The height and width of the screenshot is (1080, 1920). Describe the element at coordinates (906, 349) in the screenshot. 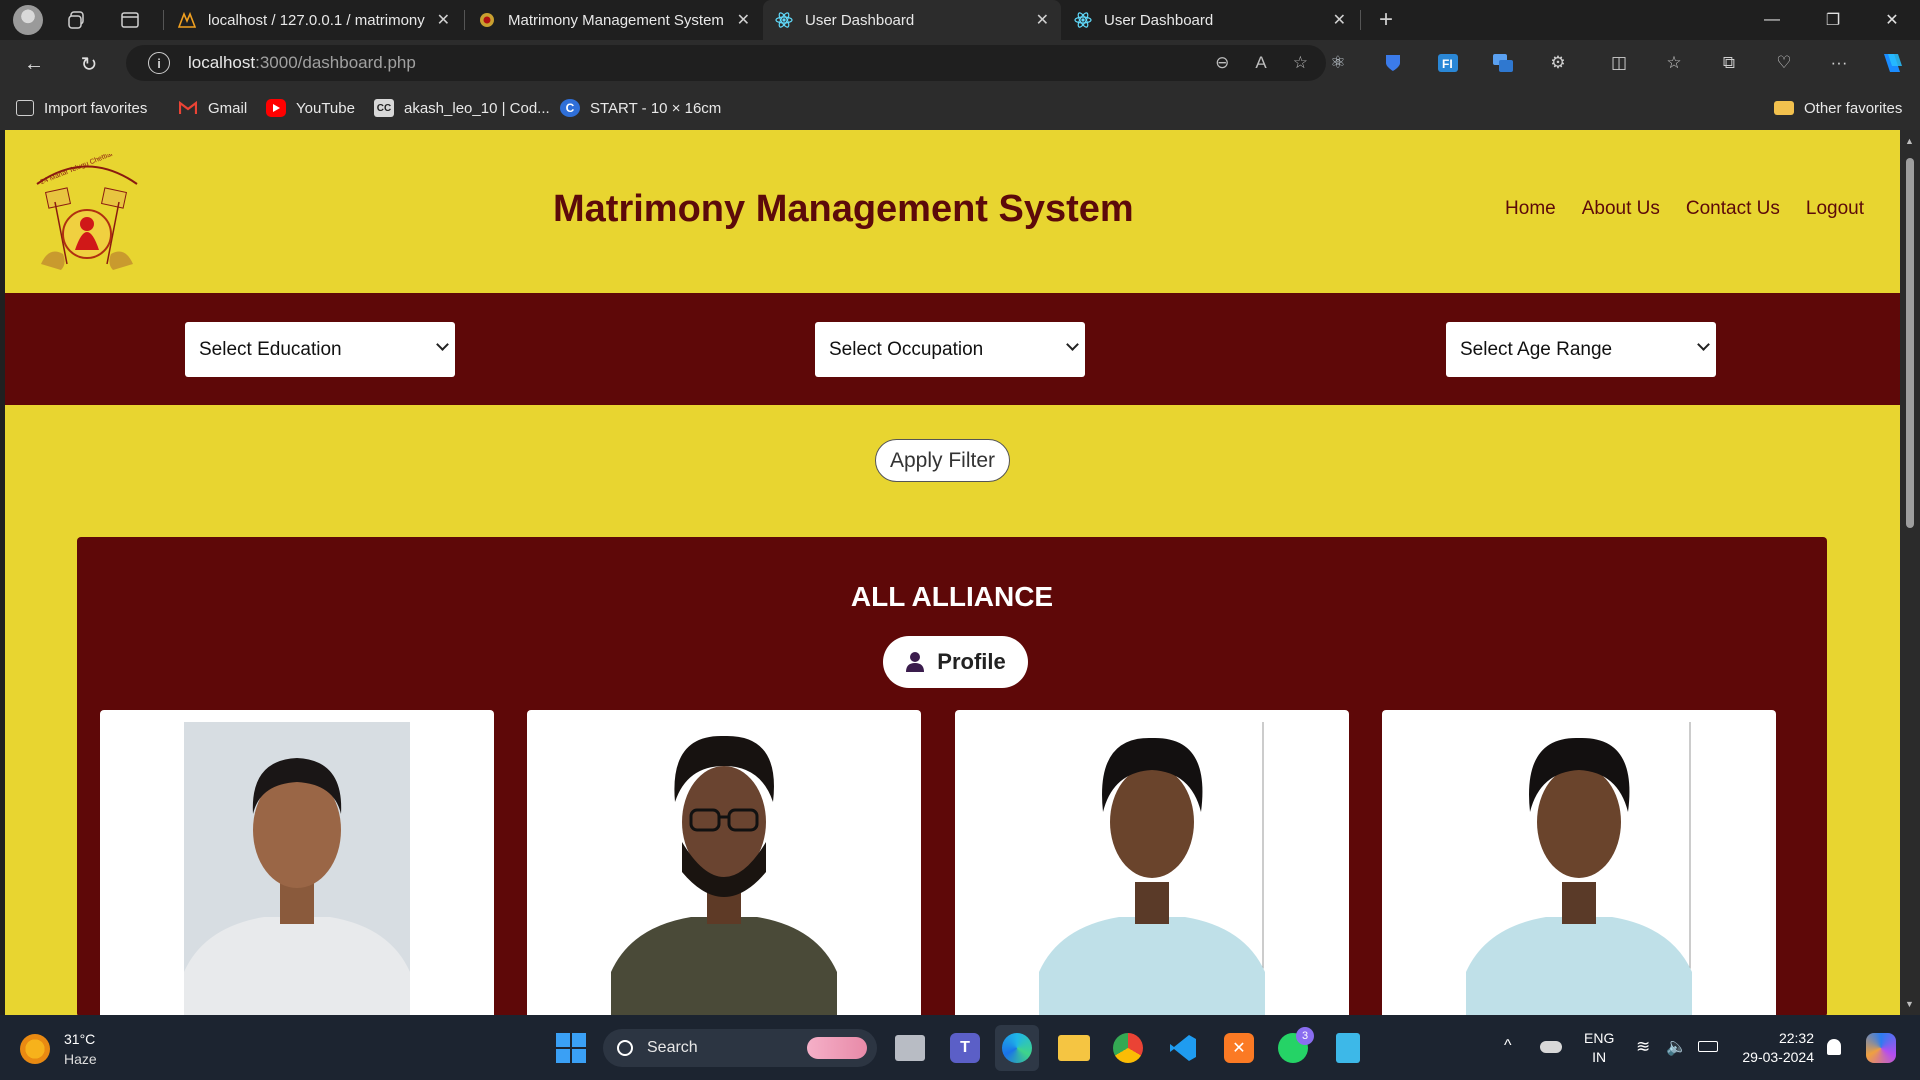

I see `occupation-select-value: Select Occupation` at that location.